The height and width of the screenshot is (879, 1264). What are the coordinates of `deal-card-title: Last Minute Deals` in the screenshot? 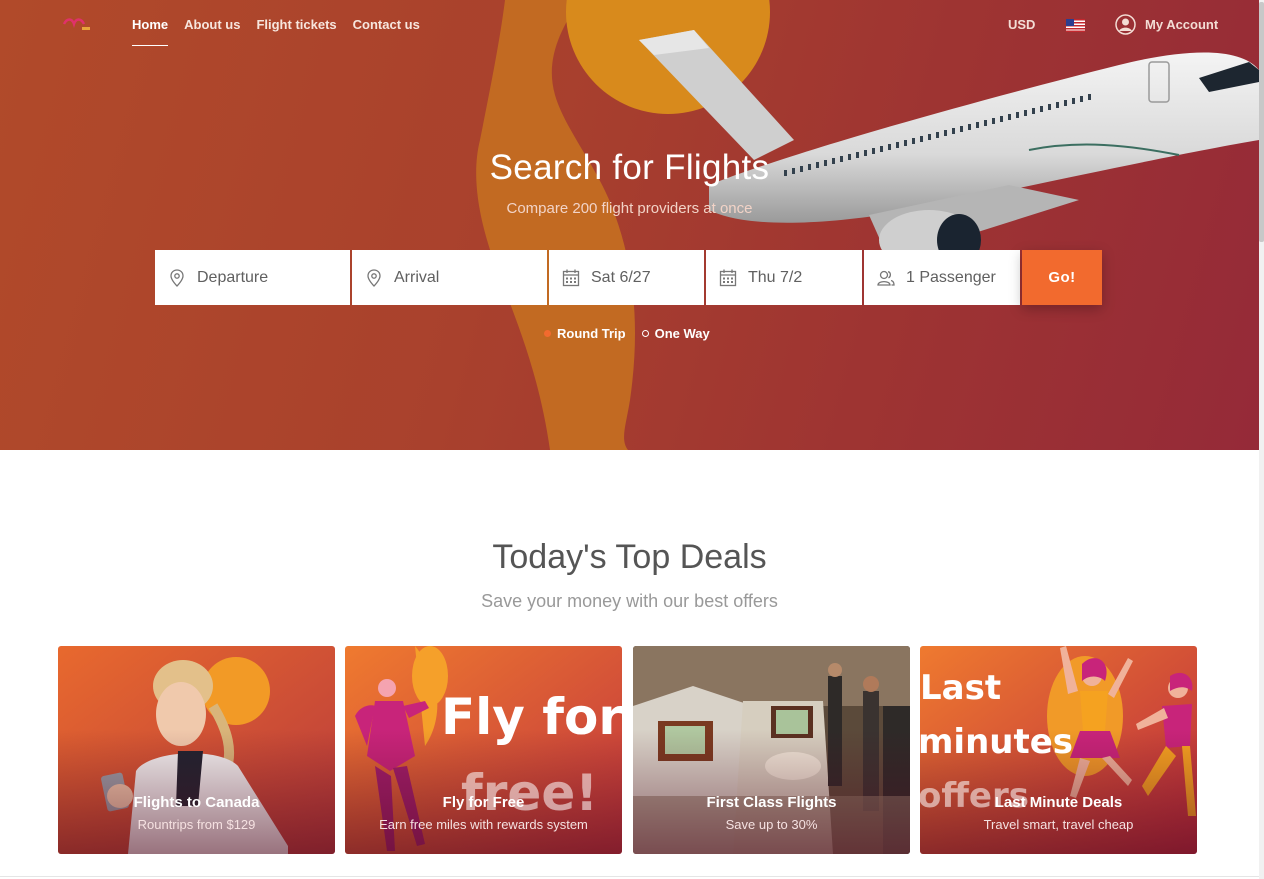 It's located at (1058, 802).